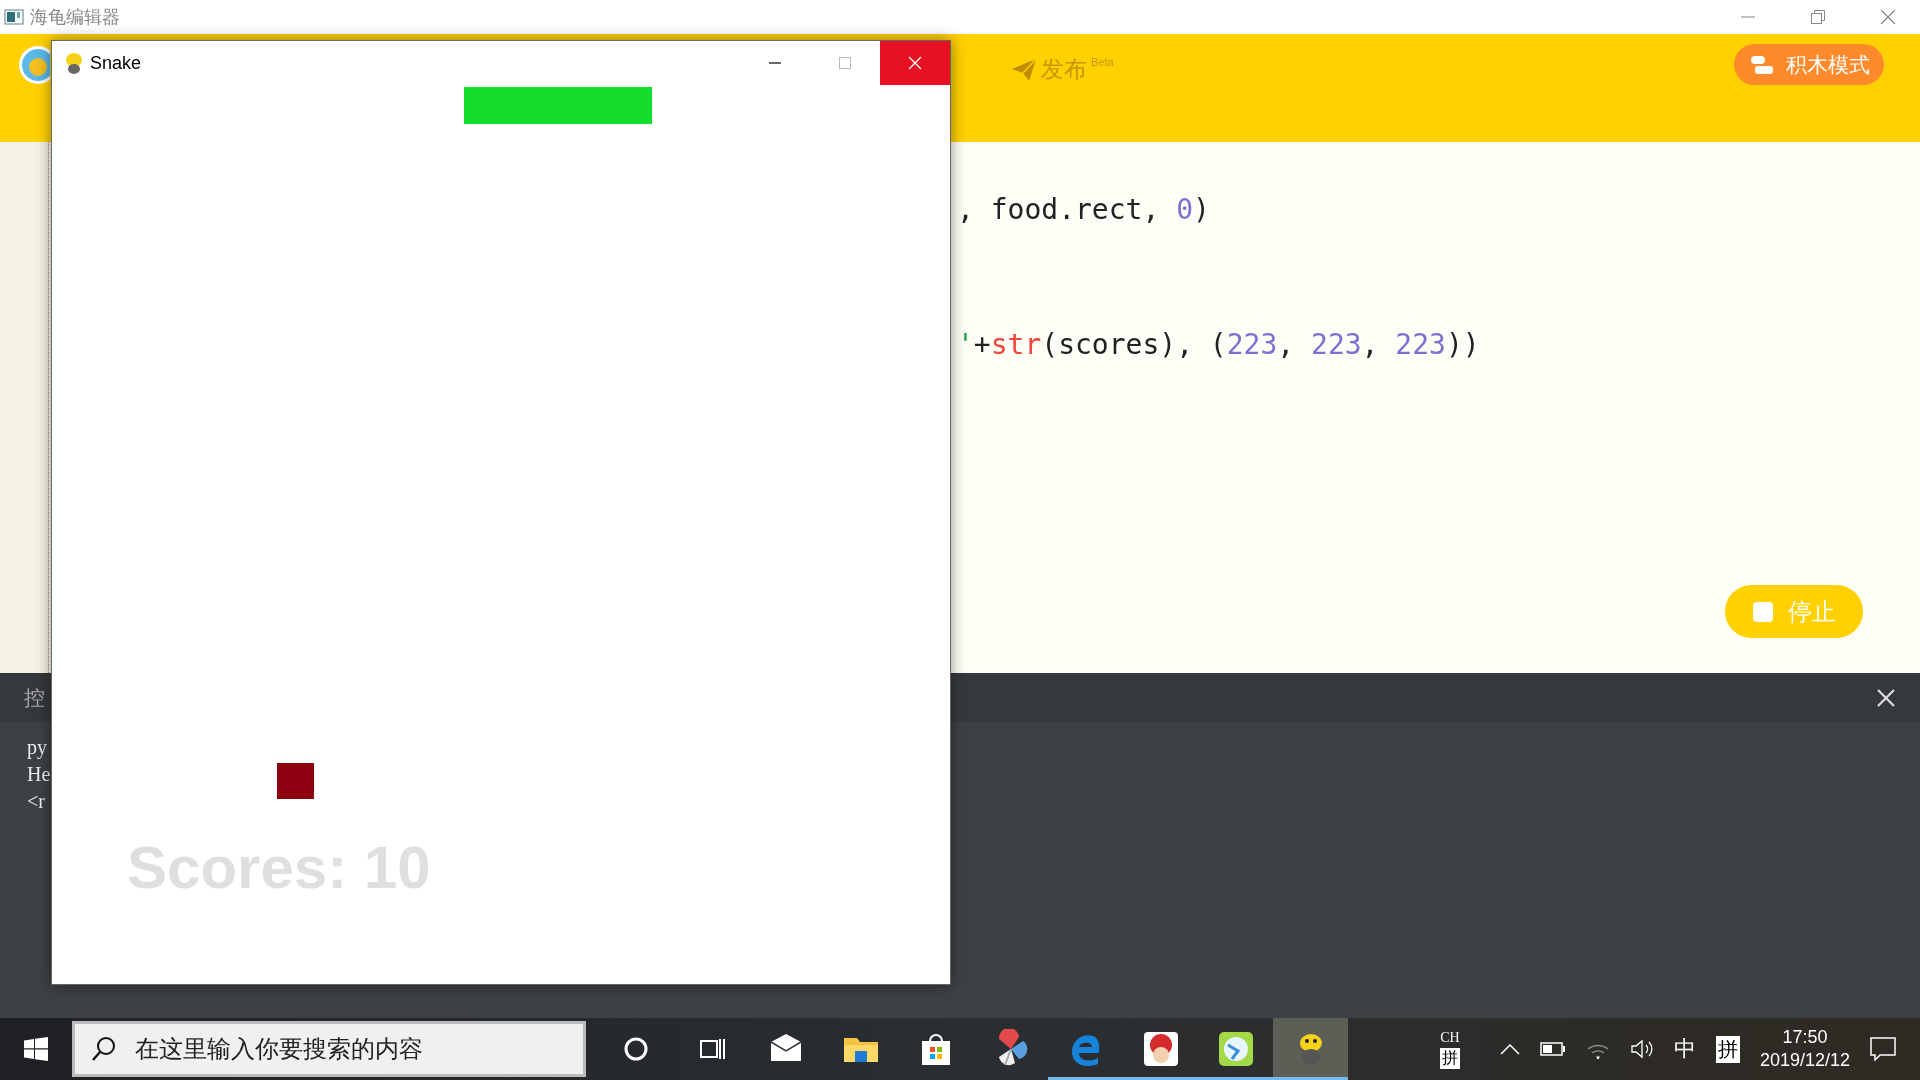 The image size is (1920, 1080). I want to click on language-indicator: 中, so click(1684, 1049).